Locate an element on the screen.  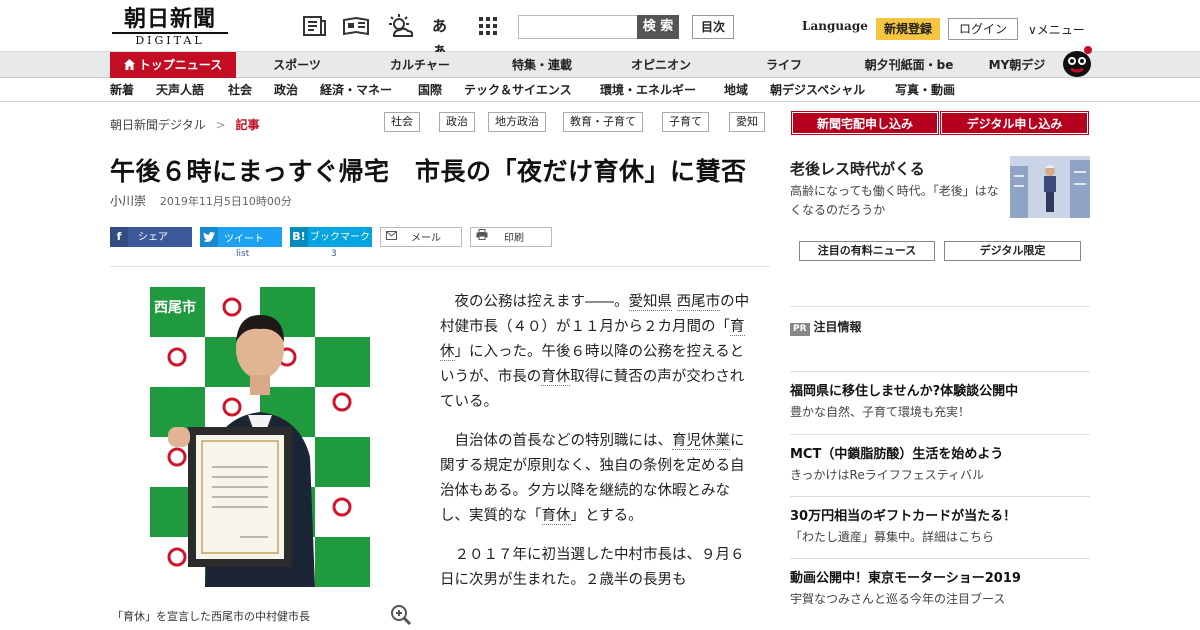
grid-menu-icon is located at coordinates (491, 26).